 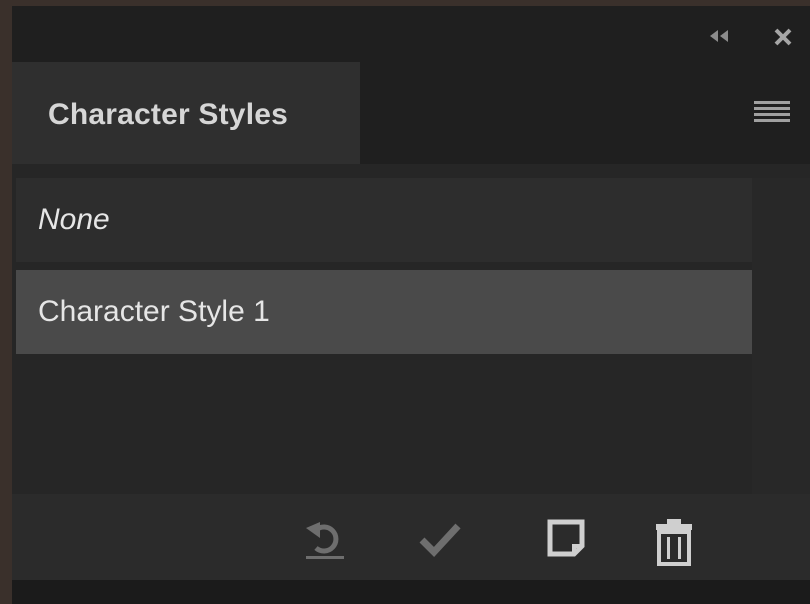 I want to click on close-icon, so click(x=783, y=37).